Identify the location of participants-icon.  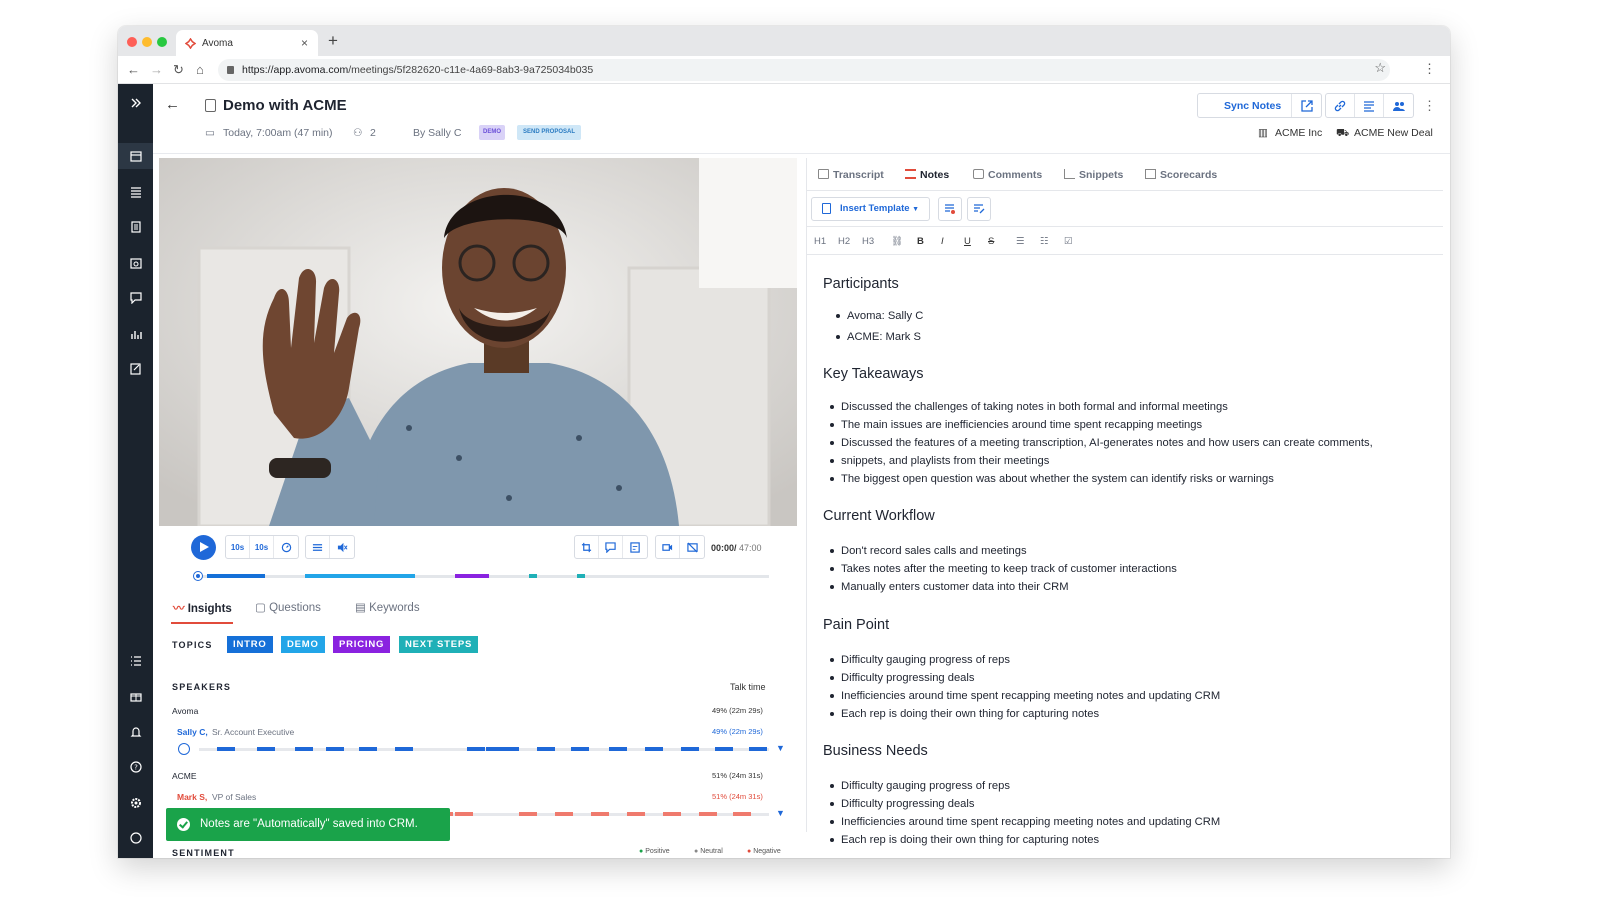
(1398, 105).